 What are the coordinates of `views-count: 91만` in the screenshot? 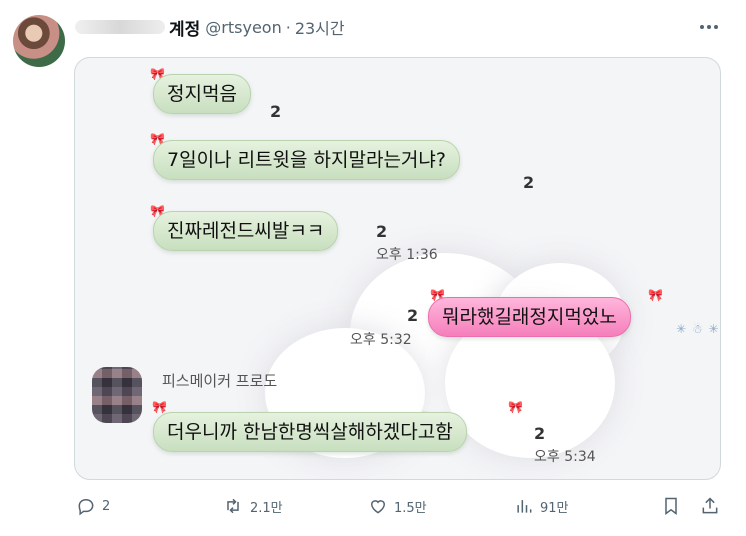 It's located at (554, 508).